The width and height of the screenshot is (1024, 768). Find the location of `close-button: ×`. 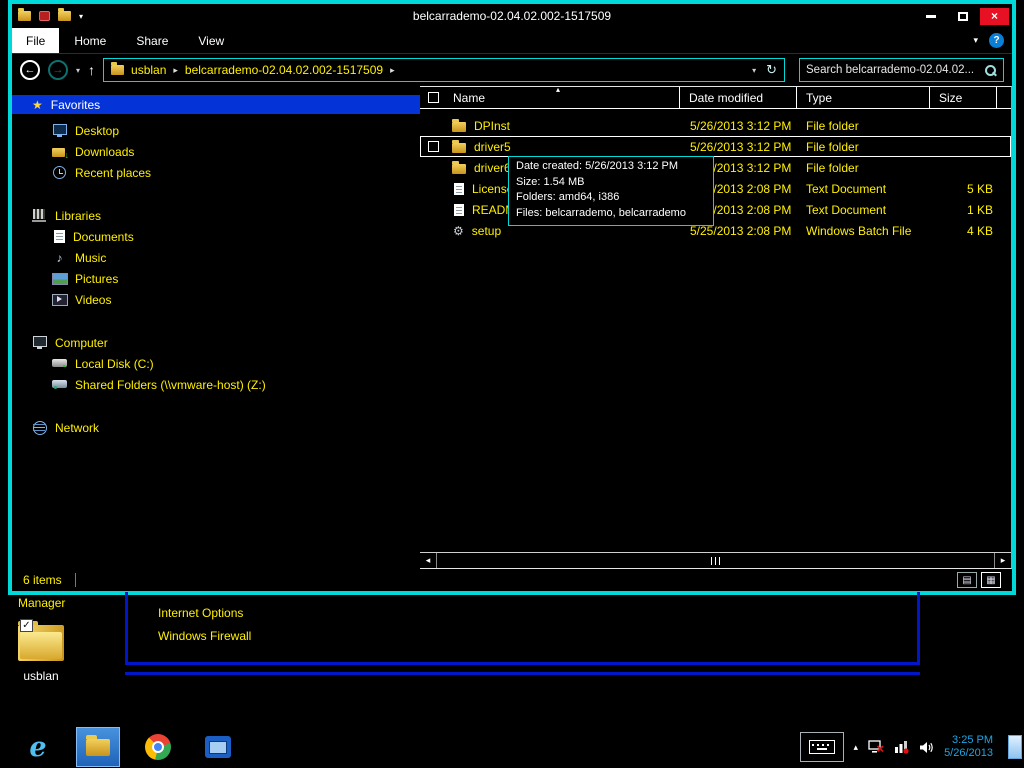

close-button: × is located at coordinates (994, 16).